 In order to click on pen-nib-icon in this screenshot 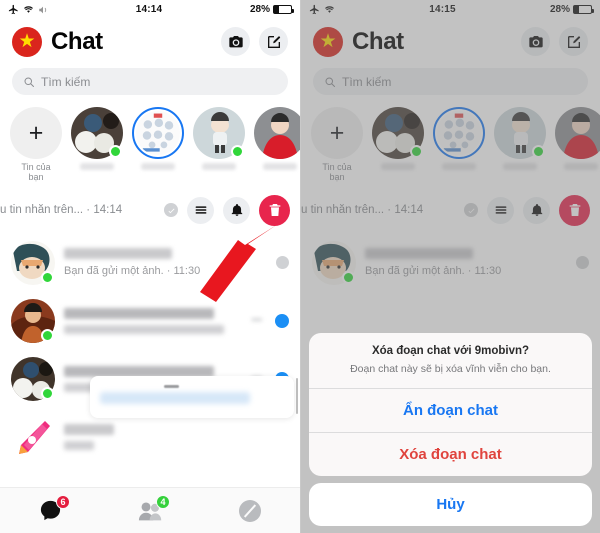, I will do `click(34, 437)`.